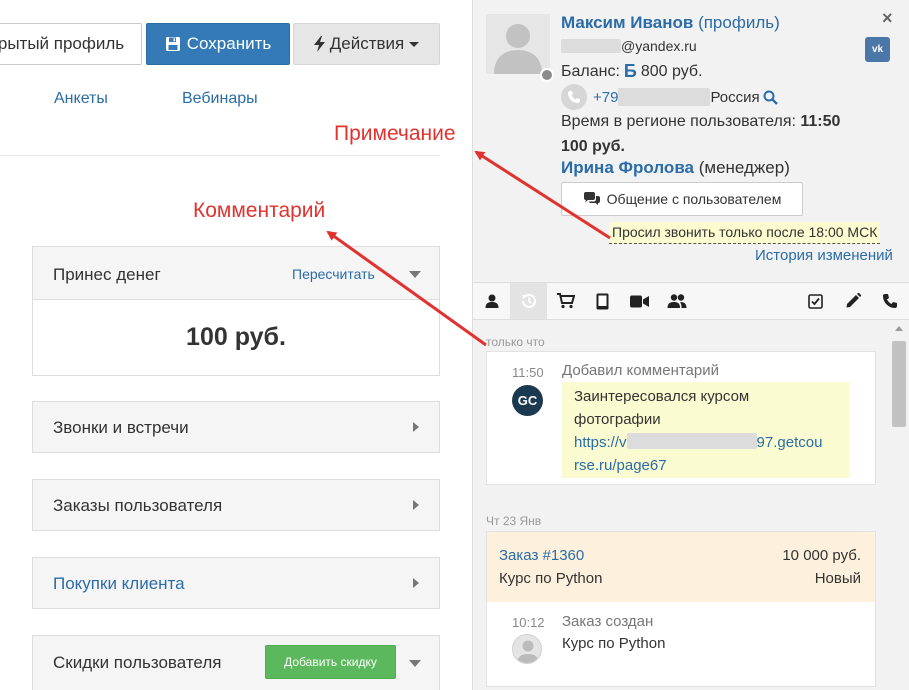  Describe the element at coordinates (220, 155) in the screenshot. I see `tabs-divider` at that location.